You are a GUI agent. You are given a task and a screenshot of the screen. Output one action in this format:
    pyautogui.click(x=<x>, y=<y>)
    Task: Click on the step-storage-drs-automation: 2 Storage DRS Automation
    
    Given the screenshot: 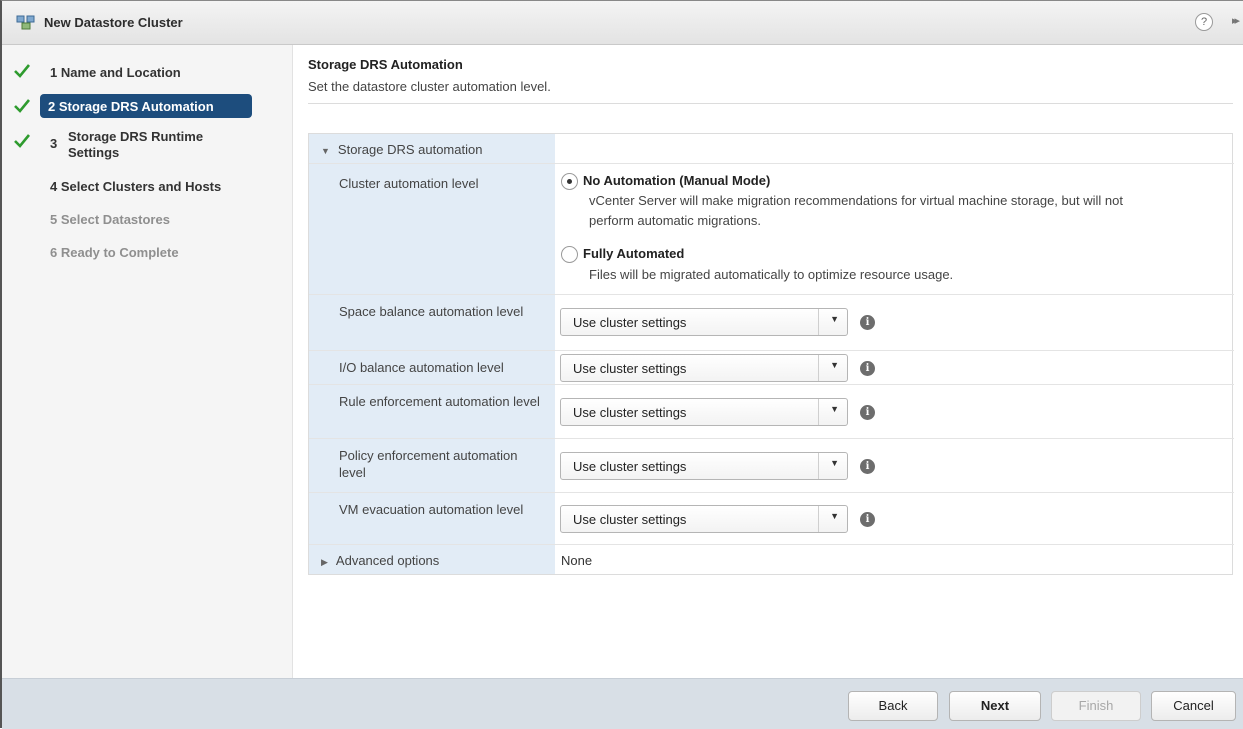 What is the action you would take?
    pyautogui.click(x=147, y=105)
    